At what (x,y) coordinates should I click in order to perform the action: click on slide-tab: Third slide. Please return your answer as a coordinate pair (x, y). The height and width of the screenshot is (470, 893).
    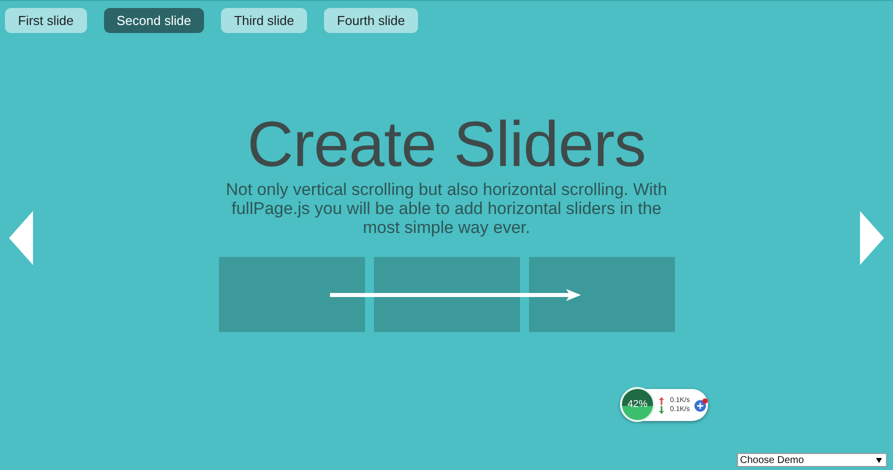
    Looking at the image, I should click on (264, 20).